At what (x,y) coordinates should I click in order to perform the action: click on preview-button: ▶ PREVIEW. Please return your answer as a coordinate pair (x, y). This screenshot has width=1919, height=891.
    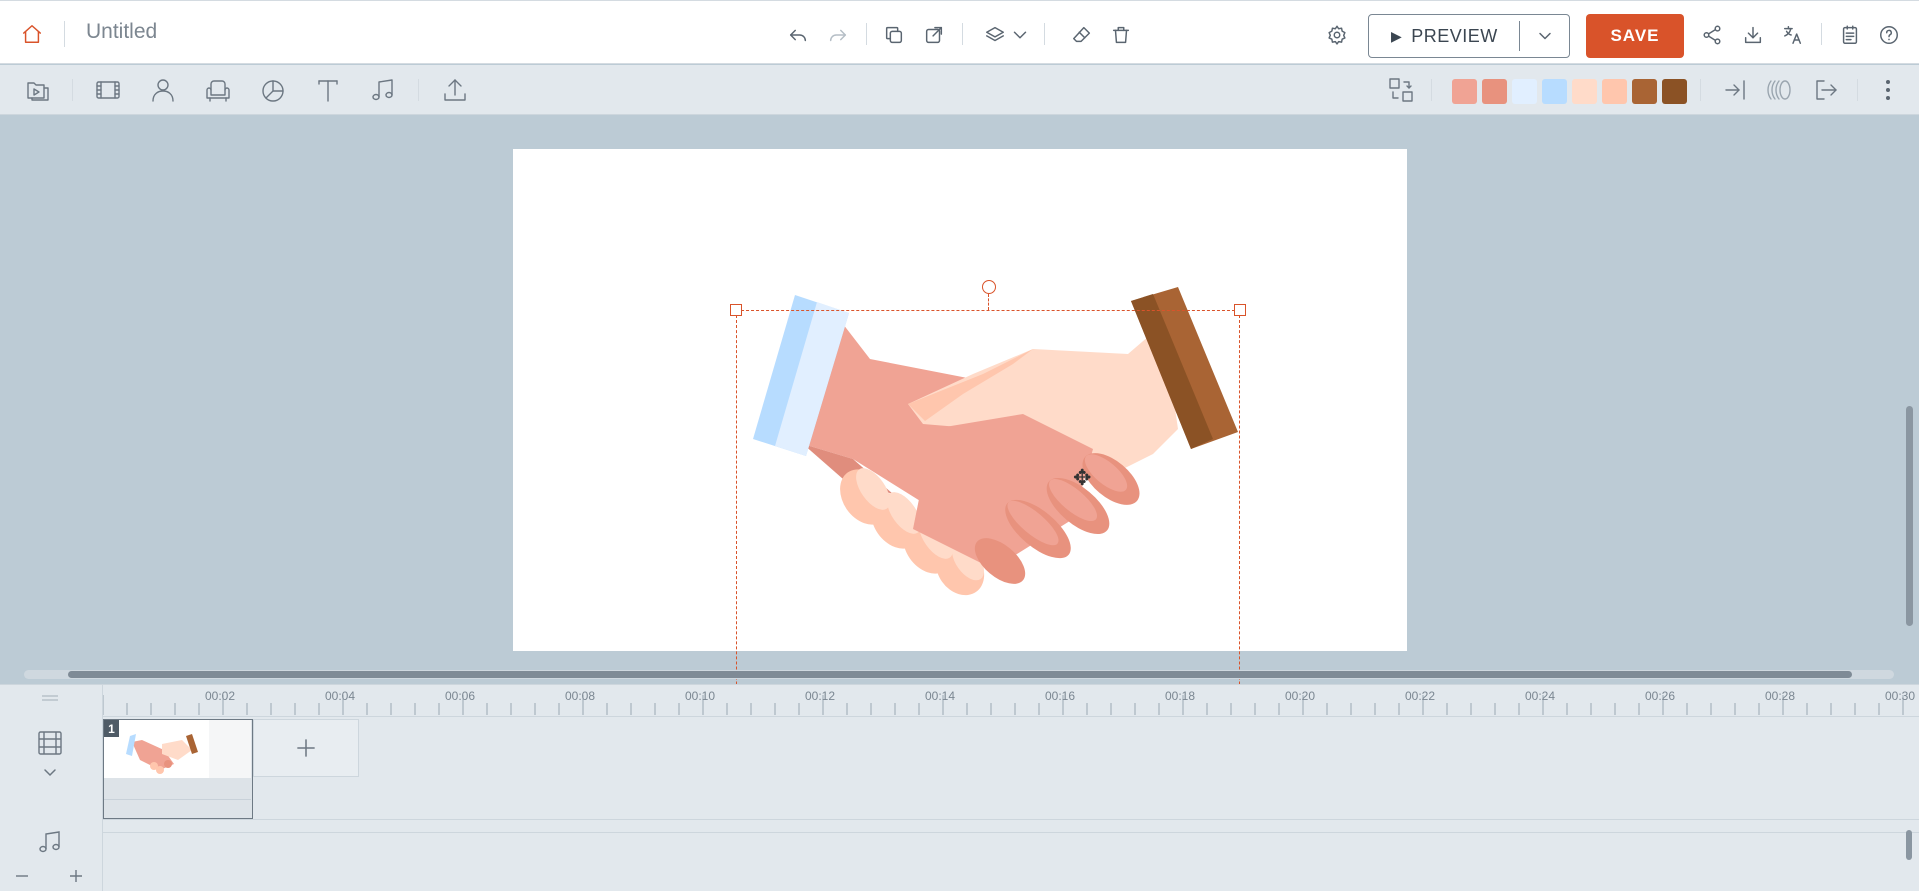
    Looking at the image, I should click on (1444, 36).